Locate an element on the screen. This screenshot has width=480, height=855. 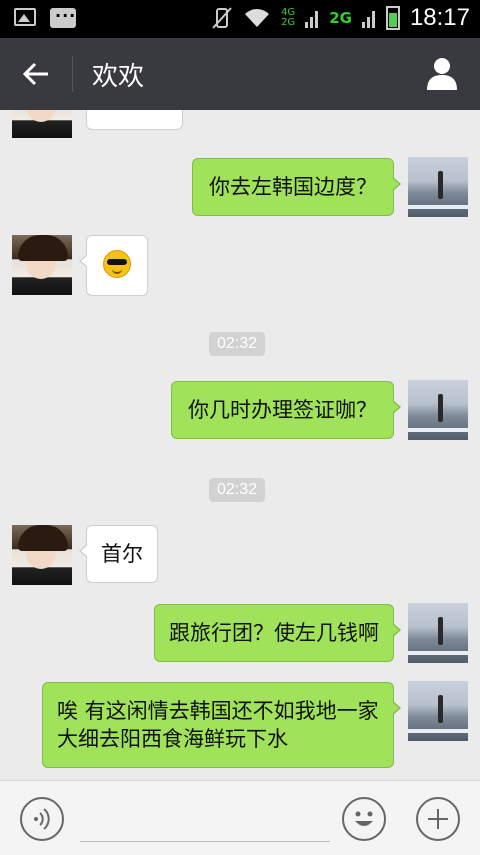
input-bar is located at coordinates (240, 817).